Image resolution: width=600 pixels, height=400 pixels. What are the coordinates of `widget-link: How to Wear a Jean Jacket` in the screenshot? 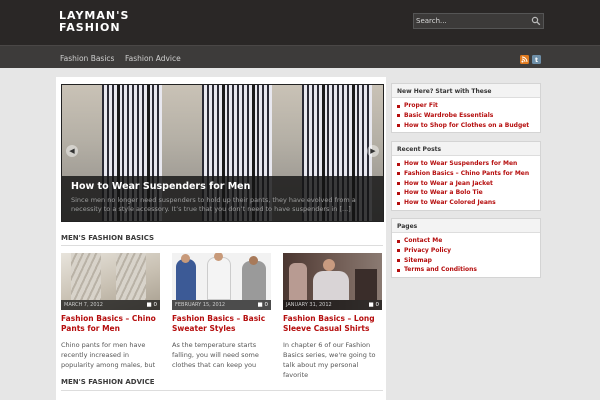 It's located at (468, 185).